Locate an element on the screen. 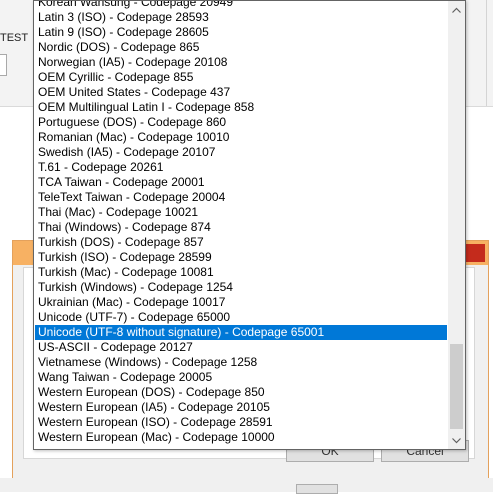 This screenshot has height=494, width=493. encoding-option: T.61 - Codepage 20261 is located at coordinates (241, 167).